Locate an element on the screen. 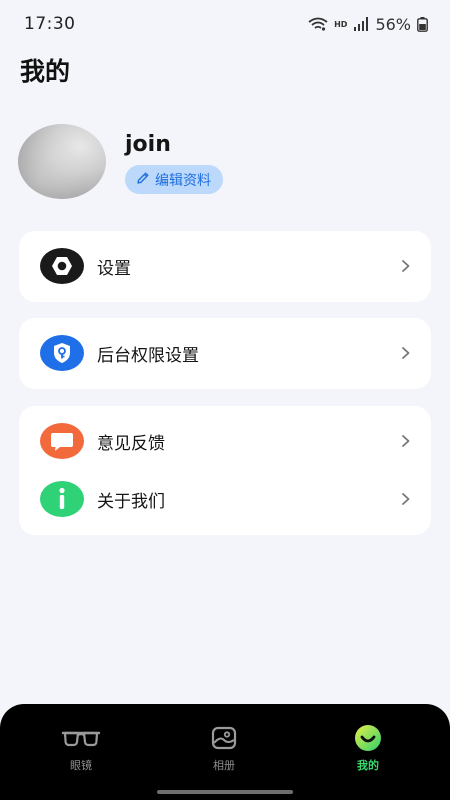 This screenshot has width=450, height=800. nav-label-album: 相册 is located at coordinates (224, 765).